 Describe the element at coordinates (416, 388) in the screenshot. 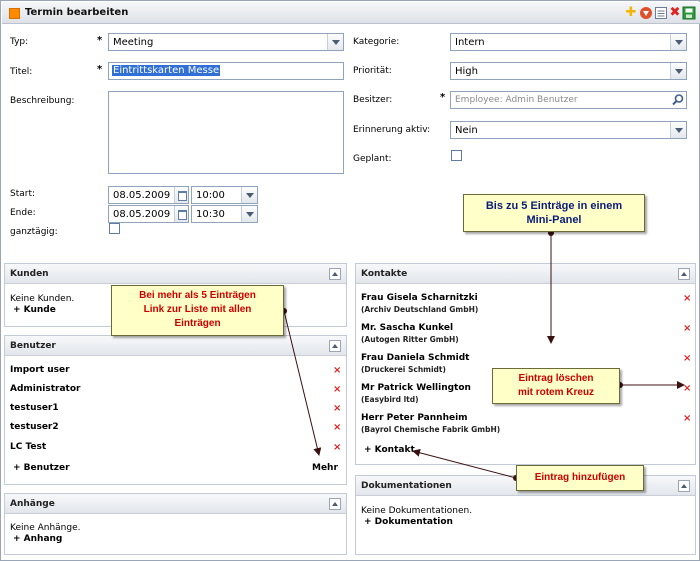

I see `contact-name: Mr Patrick Wellington` at that location.